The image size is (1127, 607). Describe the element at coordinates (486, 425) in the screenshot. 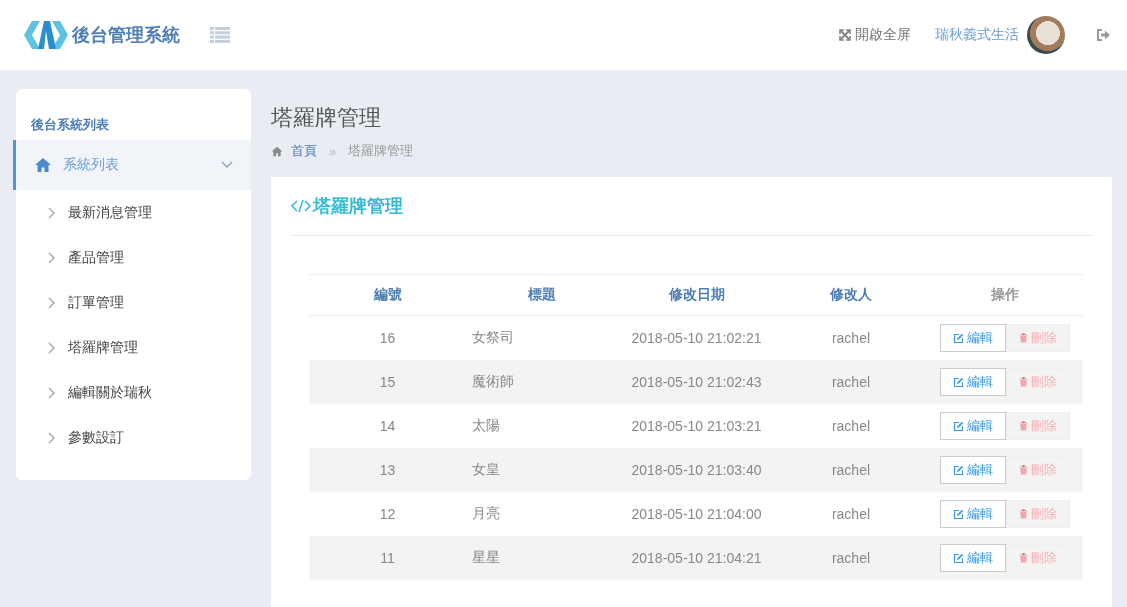

I see `table-cell: 太陽` at that location.